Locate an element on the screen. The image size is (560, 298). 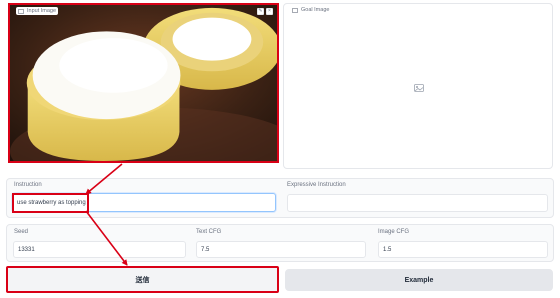
seed-label: Seed is located at coordinates (21, 232).